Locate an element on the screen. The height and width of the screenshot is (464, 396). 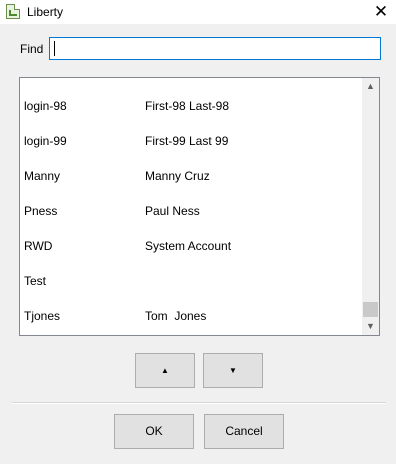
list-item: RWD System Account is located at coordinates (190, 246).